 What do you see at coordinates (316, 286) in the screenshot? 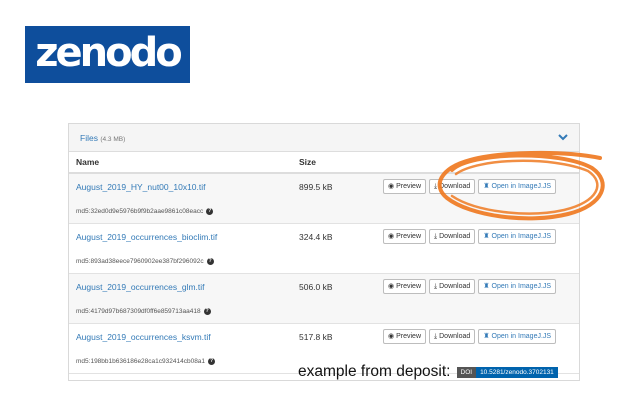
I see `file-size: 506.0 kB` at bounding box center [316, 286].